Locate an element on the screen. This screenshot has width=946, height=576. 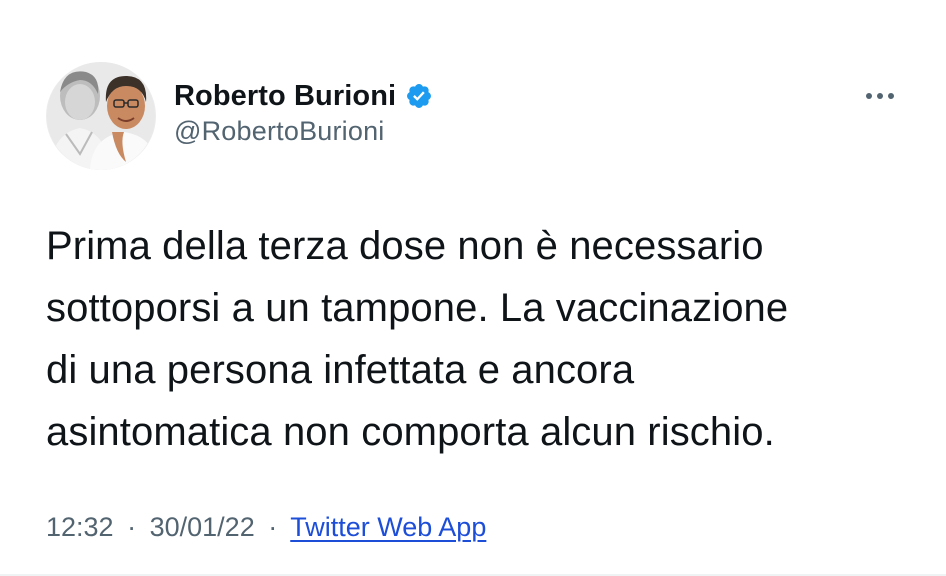
author-handle: @RobertoBurioni is located at coordinates (279, 131).